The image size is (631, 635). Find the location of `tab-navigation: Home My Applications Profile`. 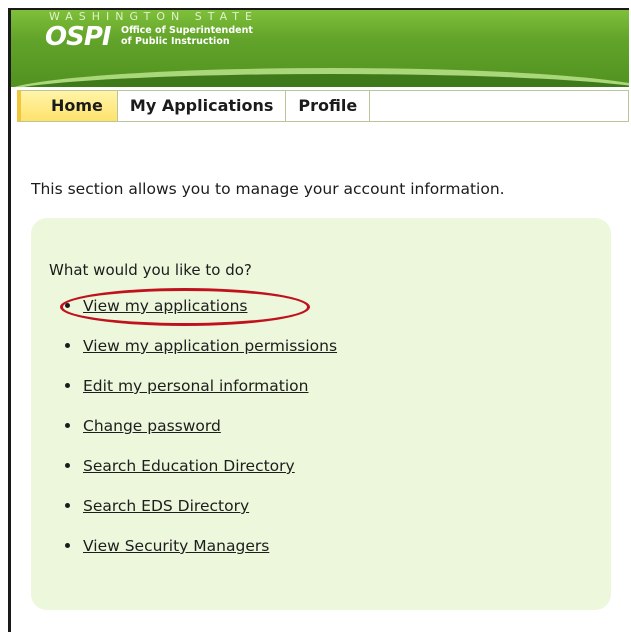

tab-navigation: Home My Applications Profile is located at coordinates (320, 104).